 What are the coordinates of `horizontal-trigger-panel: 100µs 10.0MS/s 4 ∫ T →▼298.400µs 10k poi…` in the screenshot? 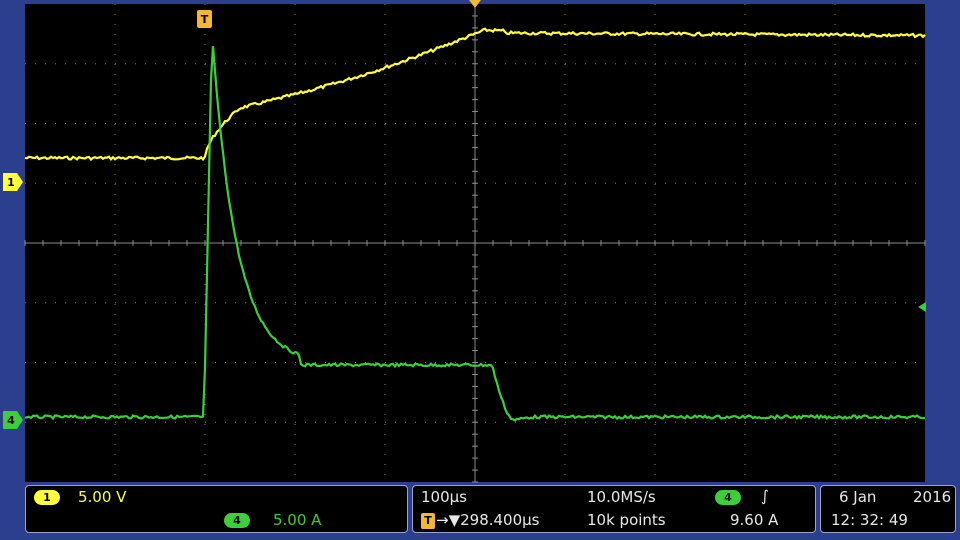 It's located at (614, 509).